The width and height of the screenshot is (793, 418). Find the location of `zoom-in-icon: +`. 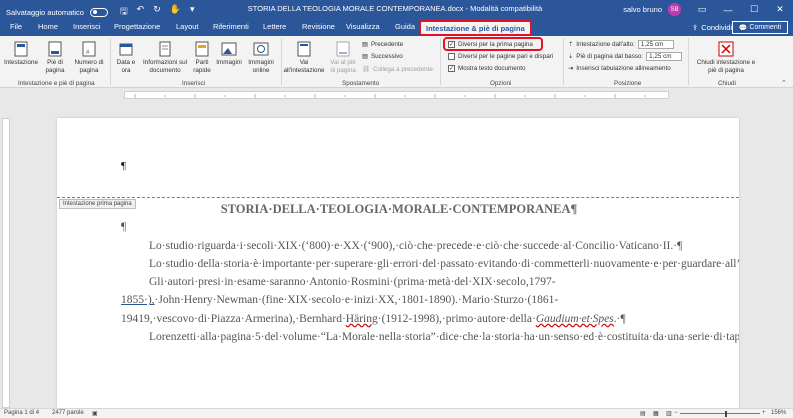

zoom-in-icon: + is located at coordinates (764, 413).